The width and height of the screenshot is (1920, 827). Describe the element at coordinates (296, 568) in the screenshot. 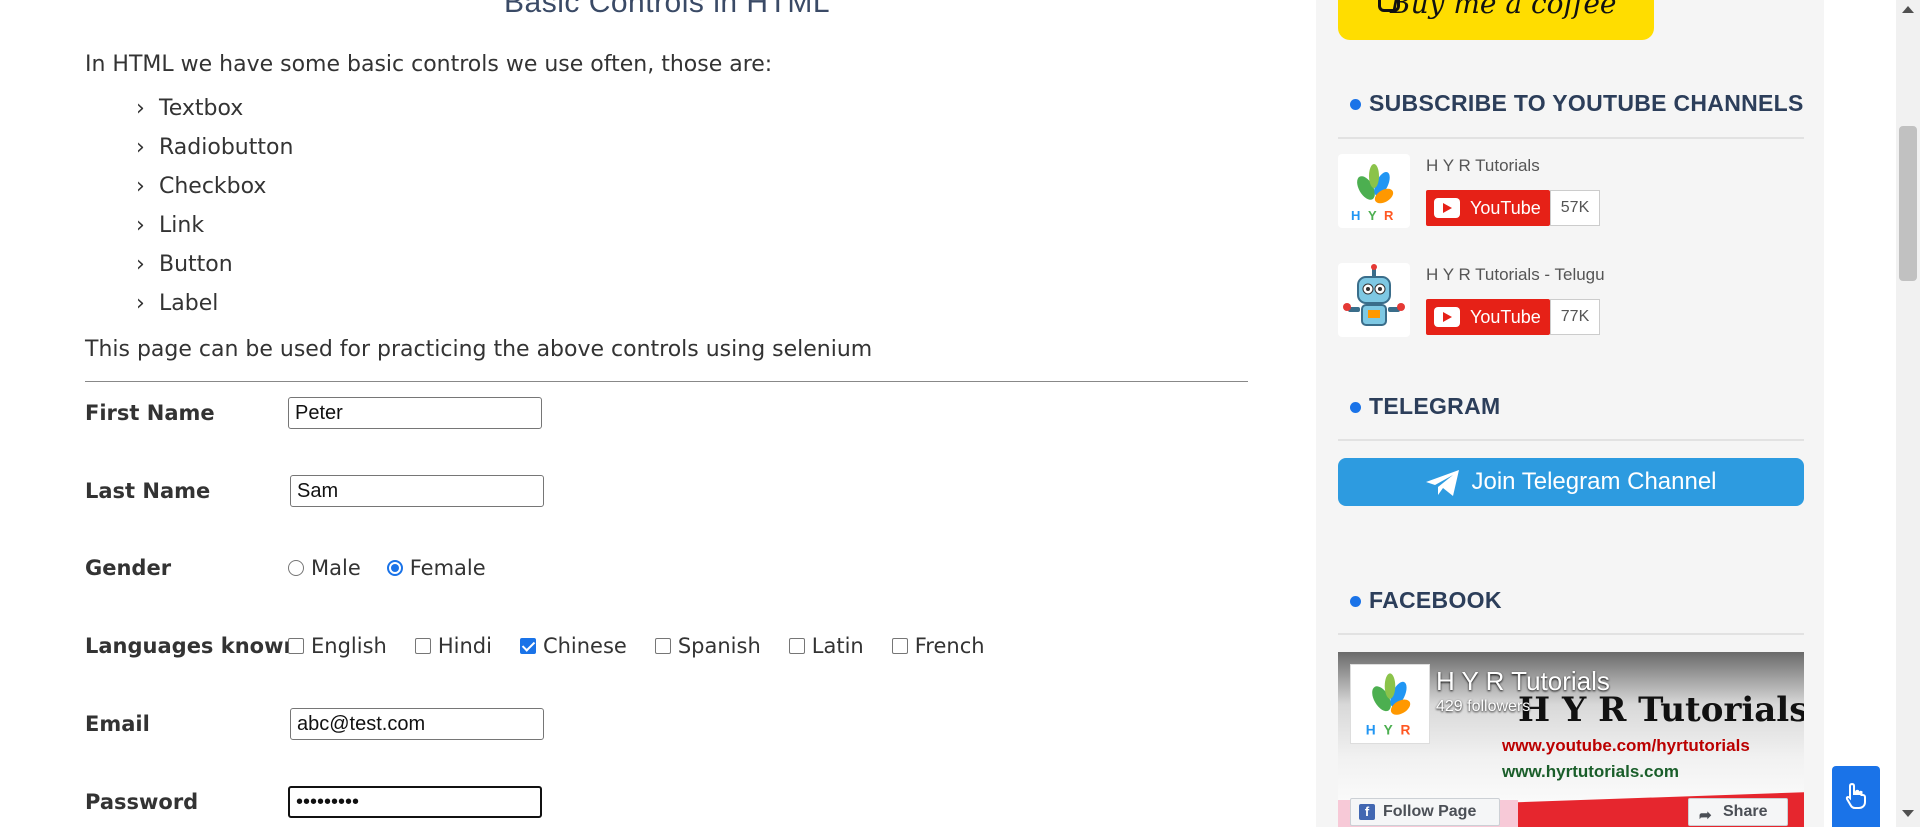

I see `radio-male` at that location.